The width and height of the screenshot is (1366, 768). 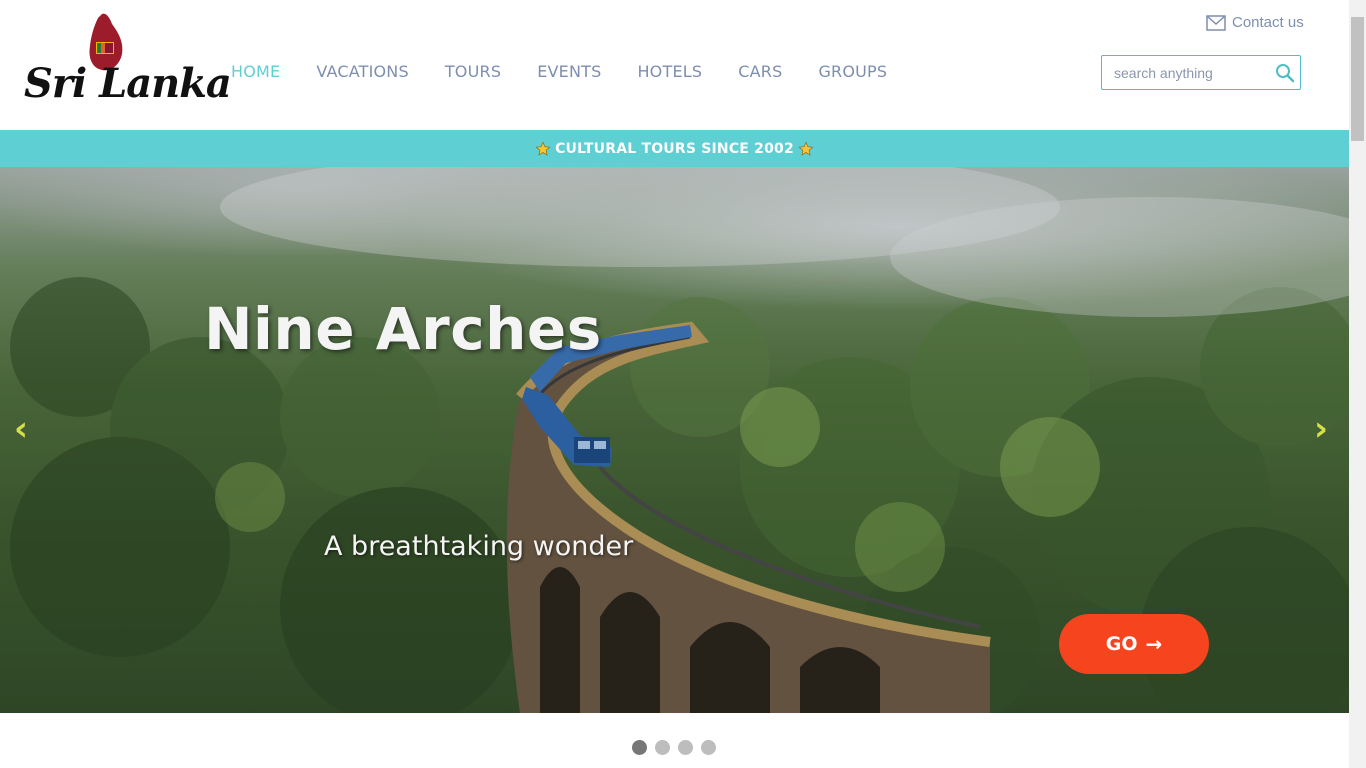 What do you see at coordinates (1154, 644) in the screenshot?
I see `arrow-right-icon: →` at bounding box center [1154, 644].